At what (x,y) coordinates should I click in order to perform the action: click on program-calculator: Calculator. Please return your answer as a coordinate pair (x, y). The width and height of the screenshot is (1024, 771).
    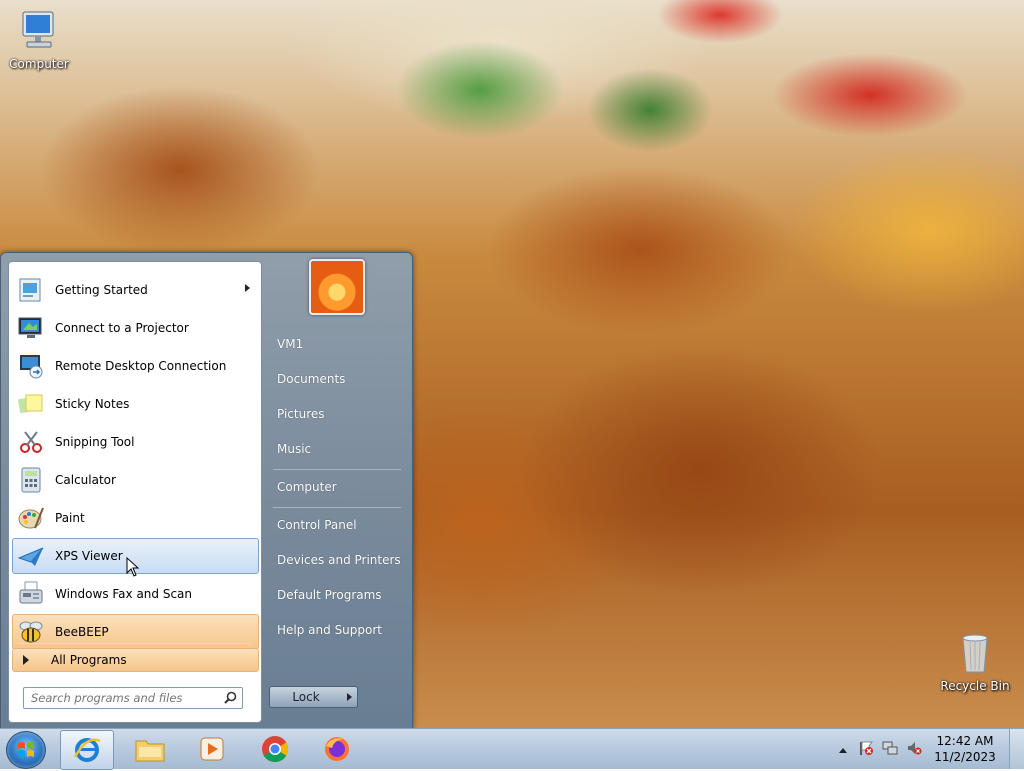
    Looking at the image, I should click on (135, 480).